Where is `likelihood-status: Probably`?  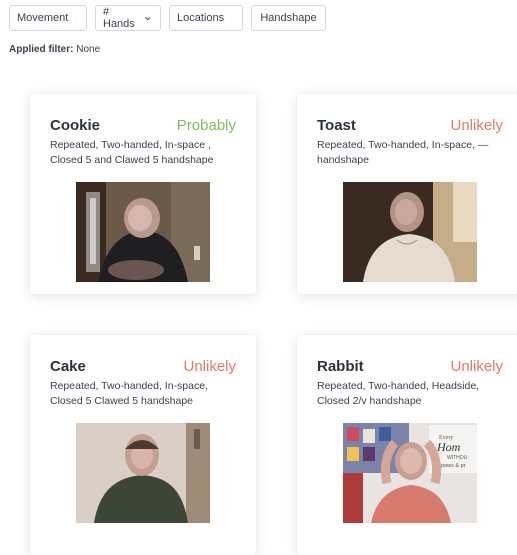 likelihood-status: Probably is located at coordinates (206, 125).